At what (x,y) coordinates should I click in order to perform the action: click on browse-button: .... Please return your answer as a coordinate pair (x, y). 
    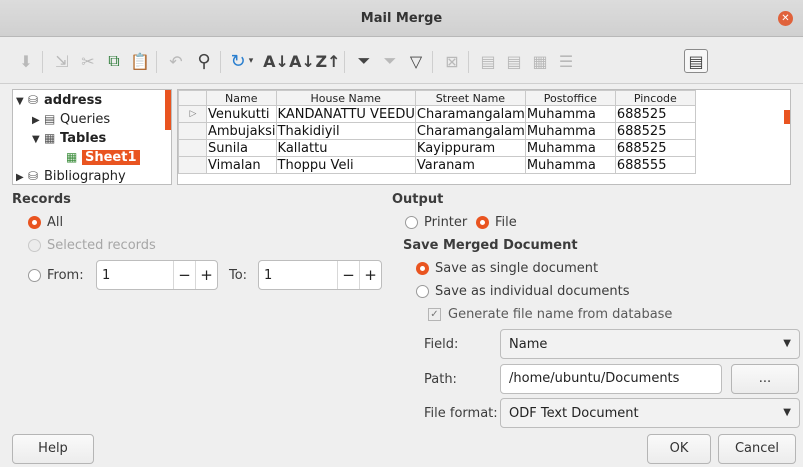
    Looking at the image, I should click on (765, 379).